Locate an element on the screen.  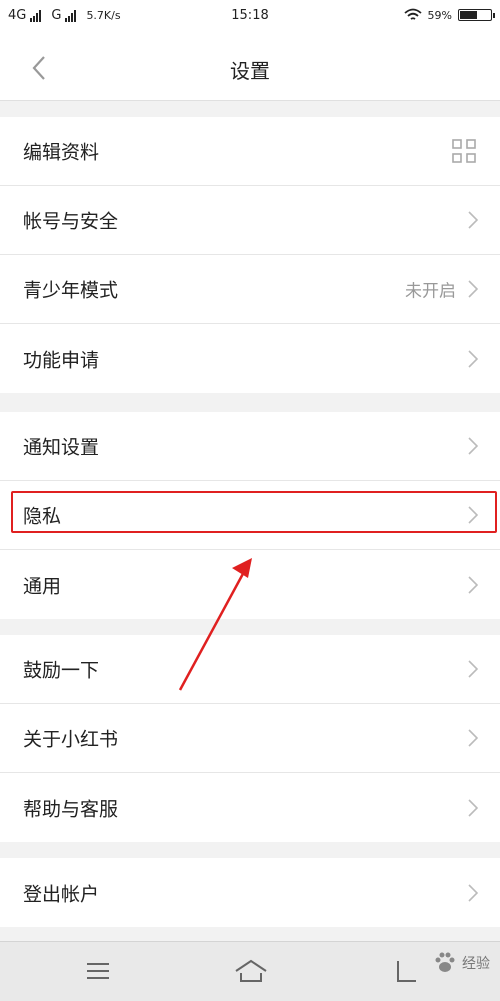
settings-item-help: 帮助与客服 is located at coordinates (250, 807).